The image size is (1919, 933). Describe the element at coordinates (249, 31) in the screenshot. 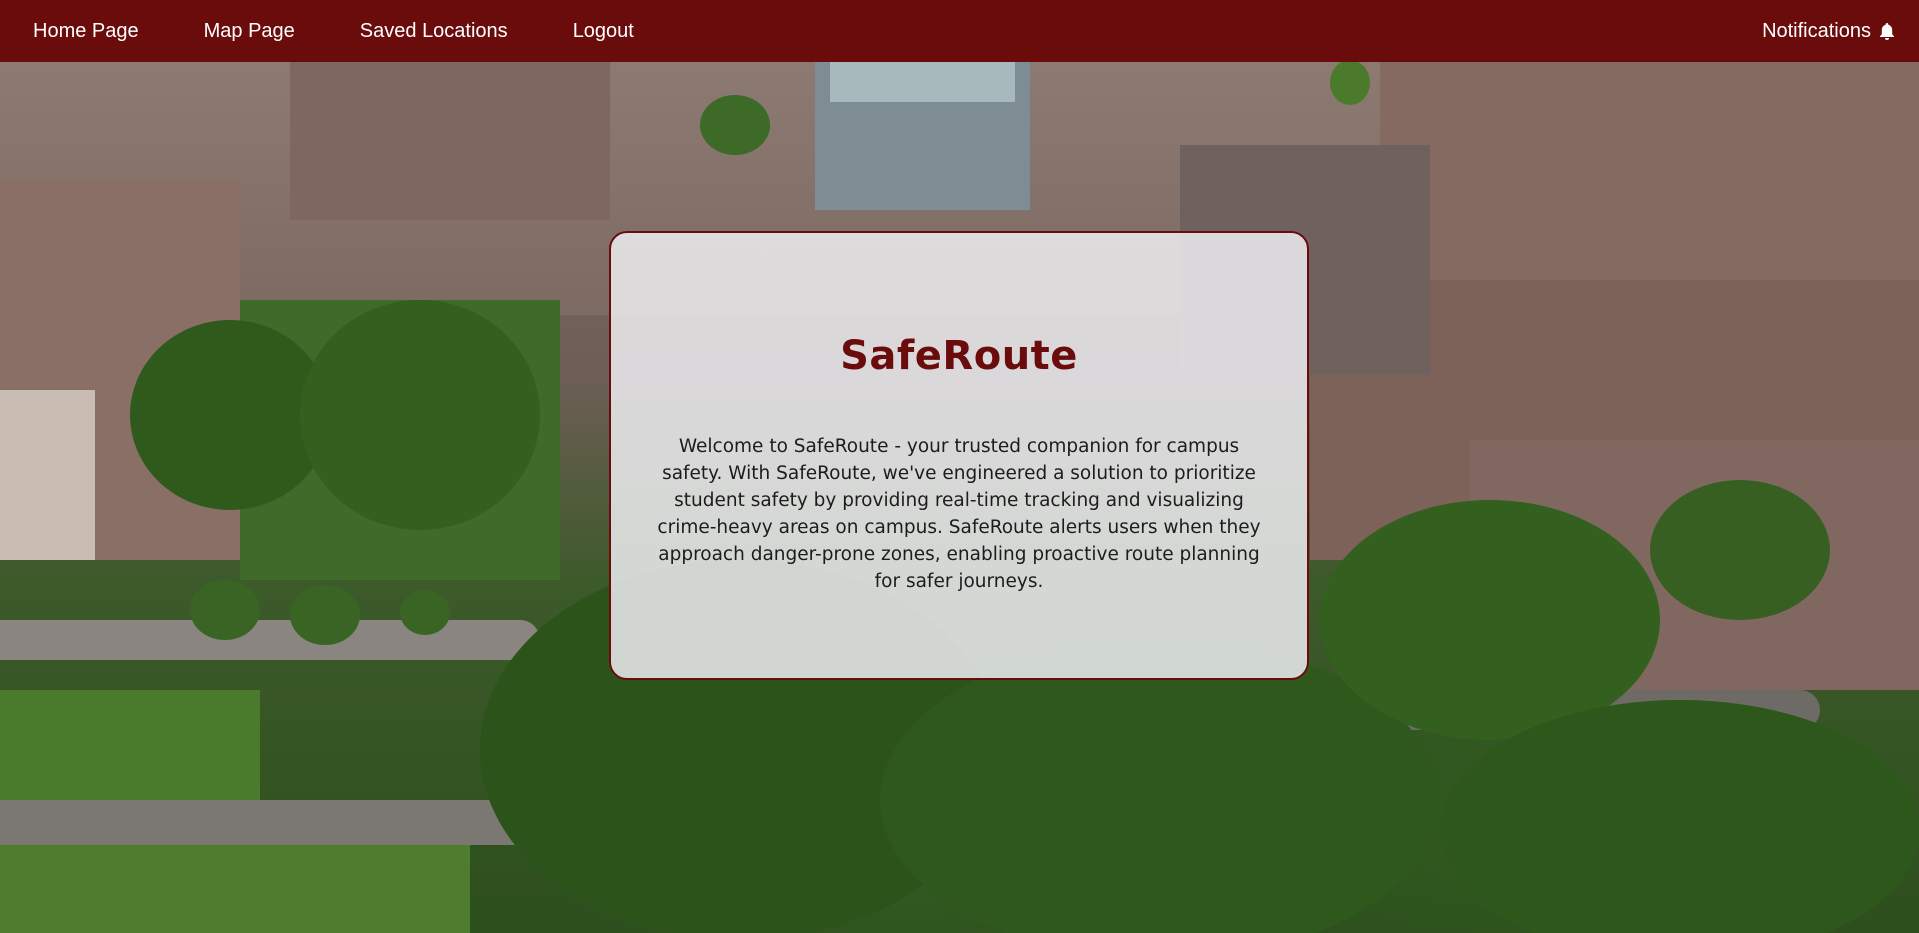

I see `nav-map-page-link: Map Page` at that location.